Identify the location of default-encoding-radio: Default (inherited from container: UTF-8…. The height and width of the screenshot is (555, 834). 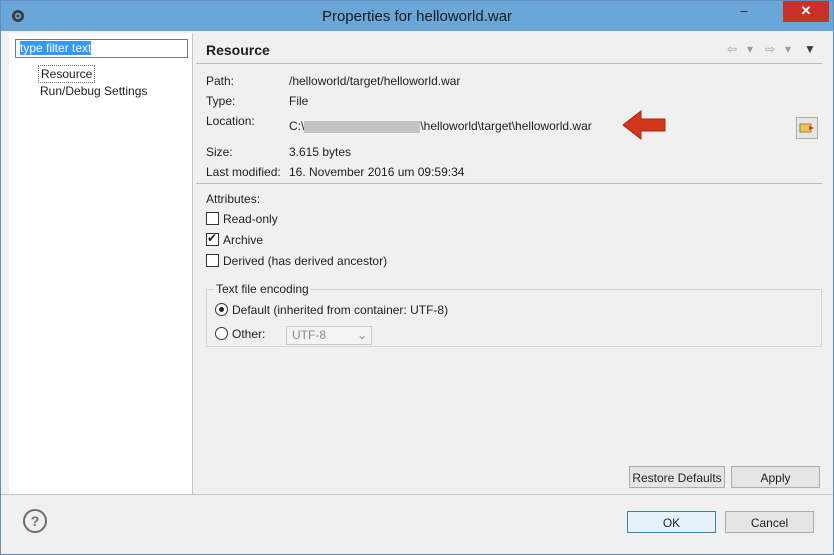
(331, 310).